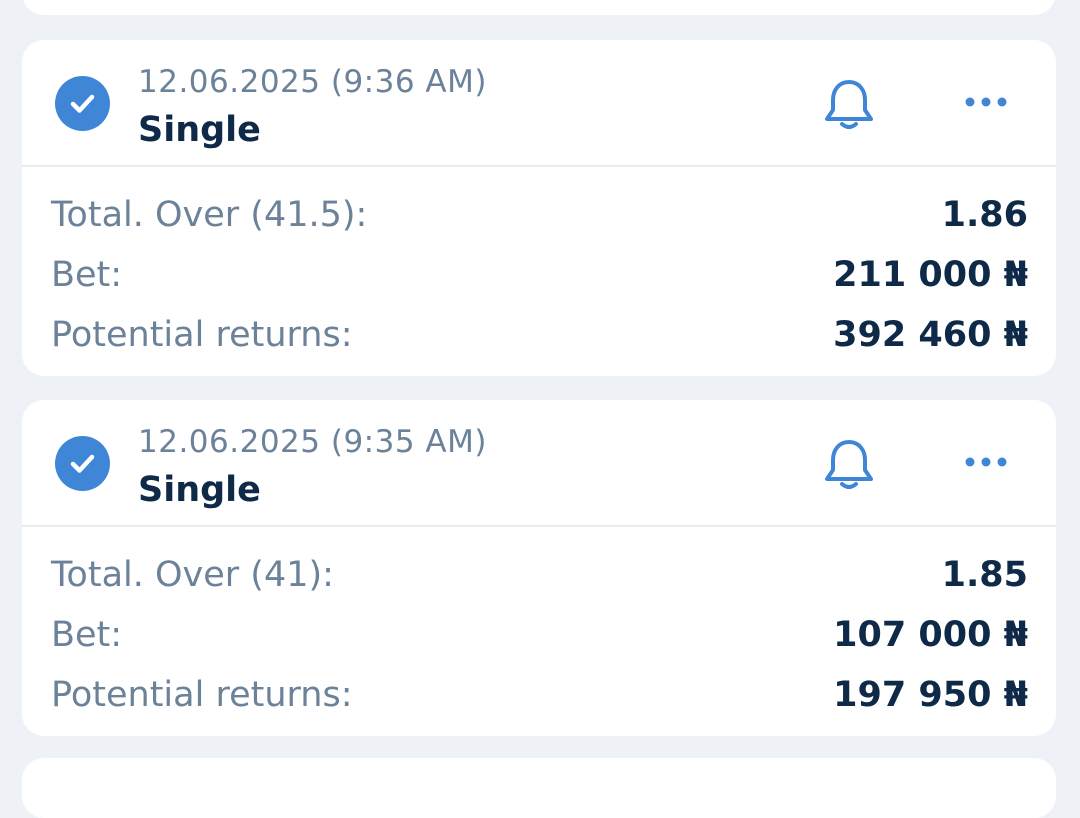 Image resolution: width=1080 pixels, height=818 pixels. Describe the element at coordinates (539, 285) in the screenshot. I see `bet-row: Bet: 211 000 ₦` at that location.